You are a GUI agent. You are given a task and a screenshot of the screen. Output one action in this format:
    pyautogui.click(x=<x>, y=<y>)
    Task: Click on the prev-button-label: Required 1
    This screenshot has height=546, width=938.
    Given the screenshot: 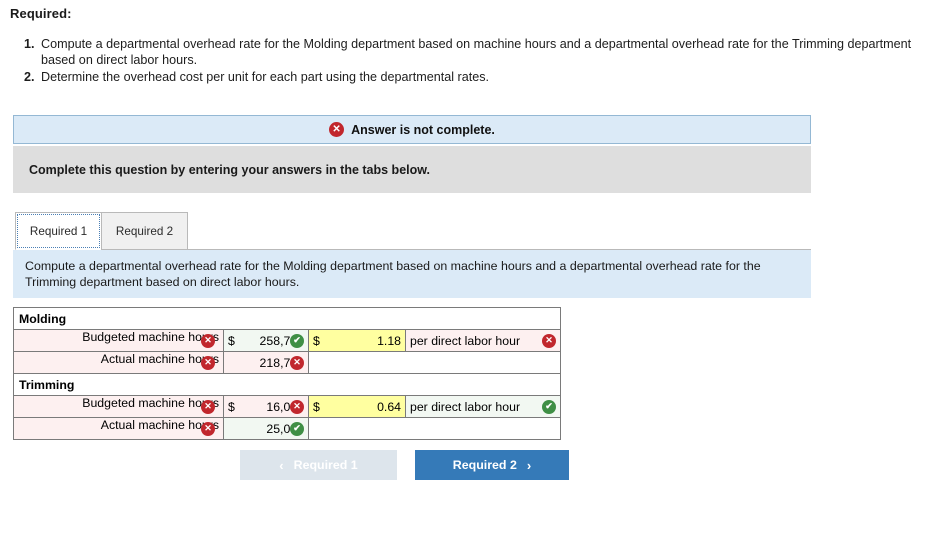 What is the action you would take?
    pyautogui.click(x=325, y=465)
    